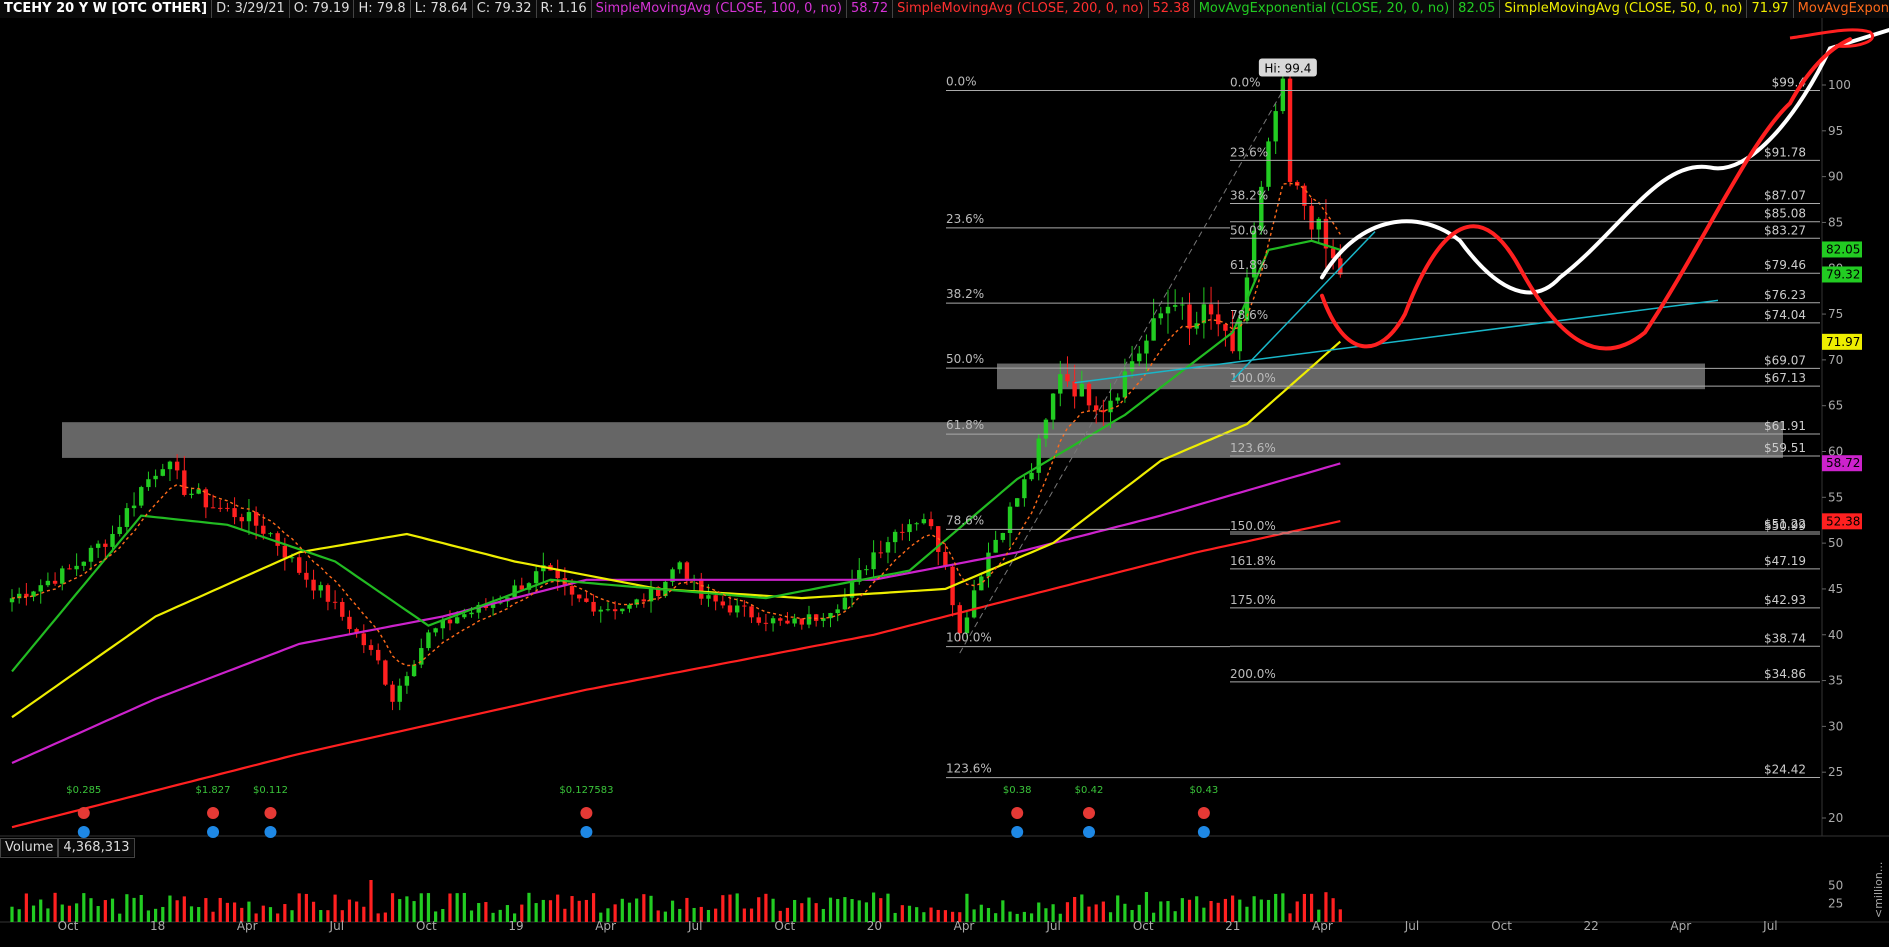 The width and height of the screenshot is (1889, 947). What do you see at coordinates (1843, 463) in the screenshot?
I see `price-badge-text-3: 58.72` at bounding box center [1843, 463].